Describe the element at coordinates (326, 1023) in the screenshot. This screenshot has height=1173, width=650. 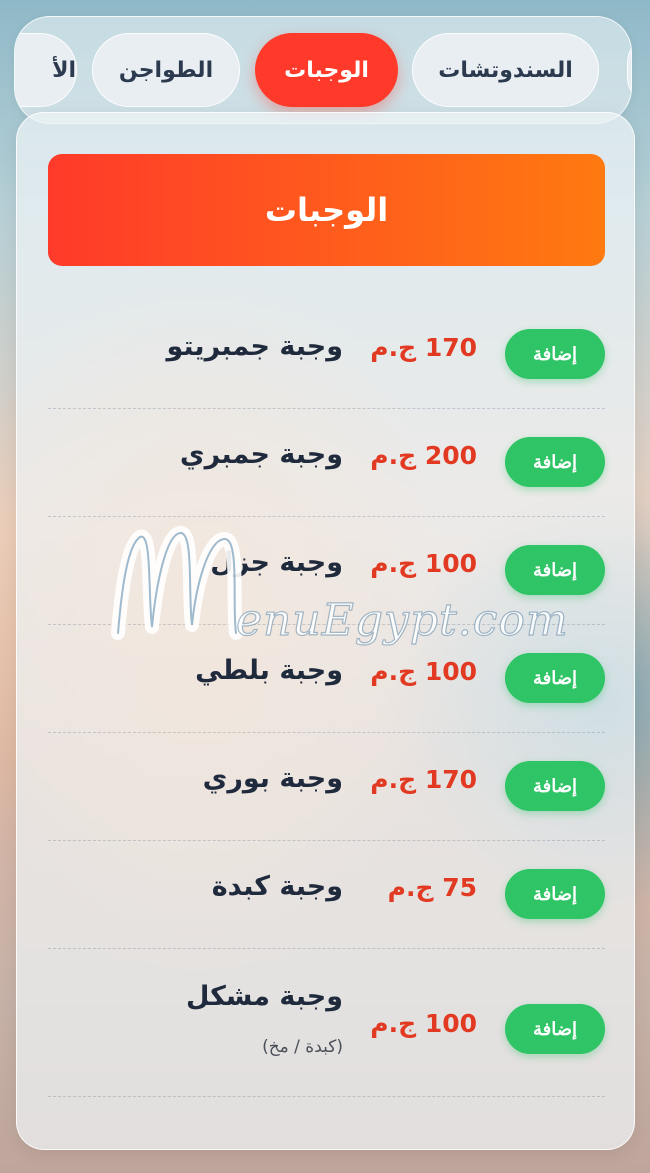
I see `list-item: وجبة مشكل (كبدة / مخ) 100 ج.م إضافة` at that location.